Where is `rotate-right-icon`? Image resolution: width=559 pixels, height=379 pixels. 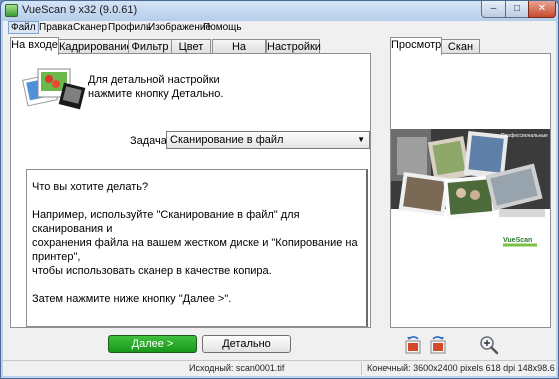 rotate-right-icon is located at coordinates (438, 345).